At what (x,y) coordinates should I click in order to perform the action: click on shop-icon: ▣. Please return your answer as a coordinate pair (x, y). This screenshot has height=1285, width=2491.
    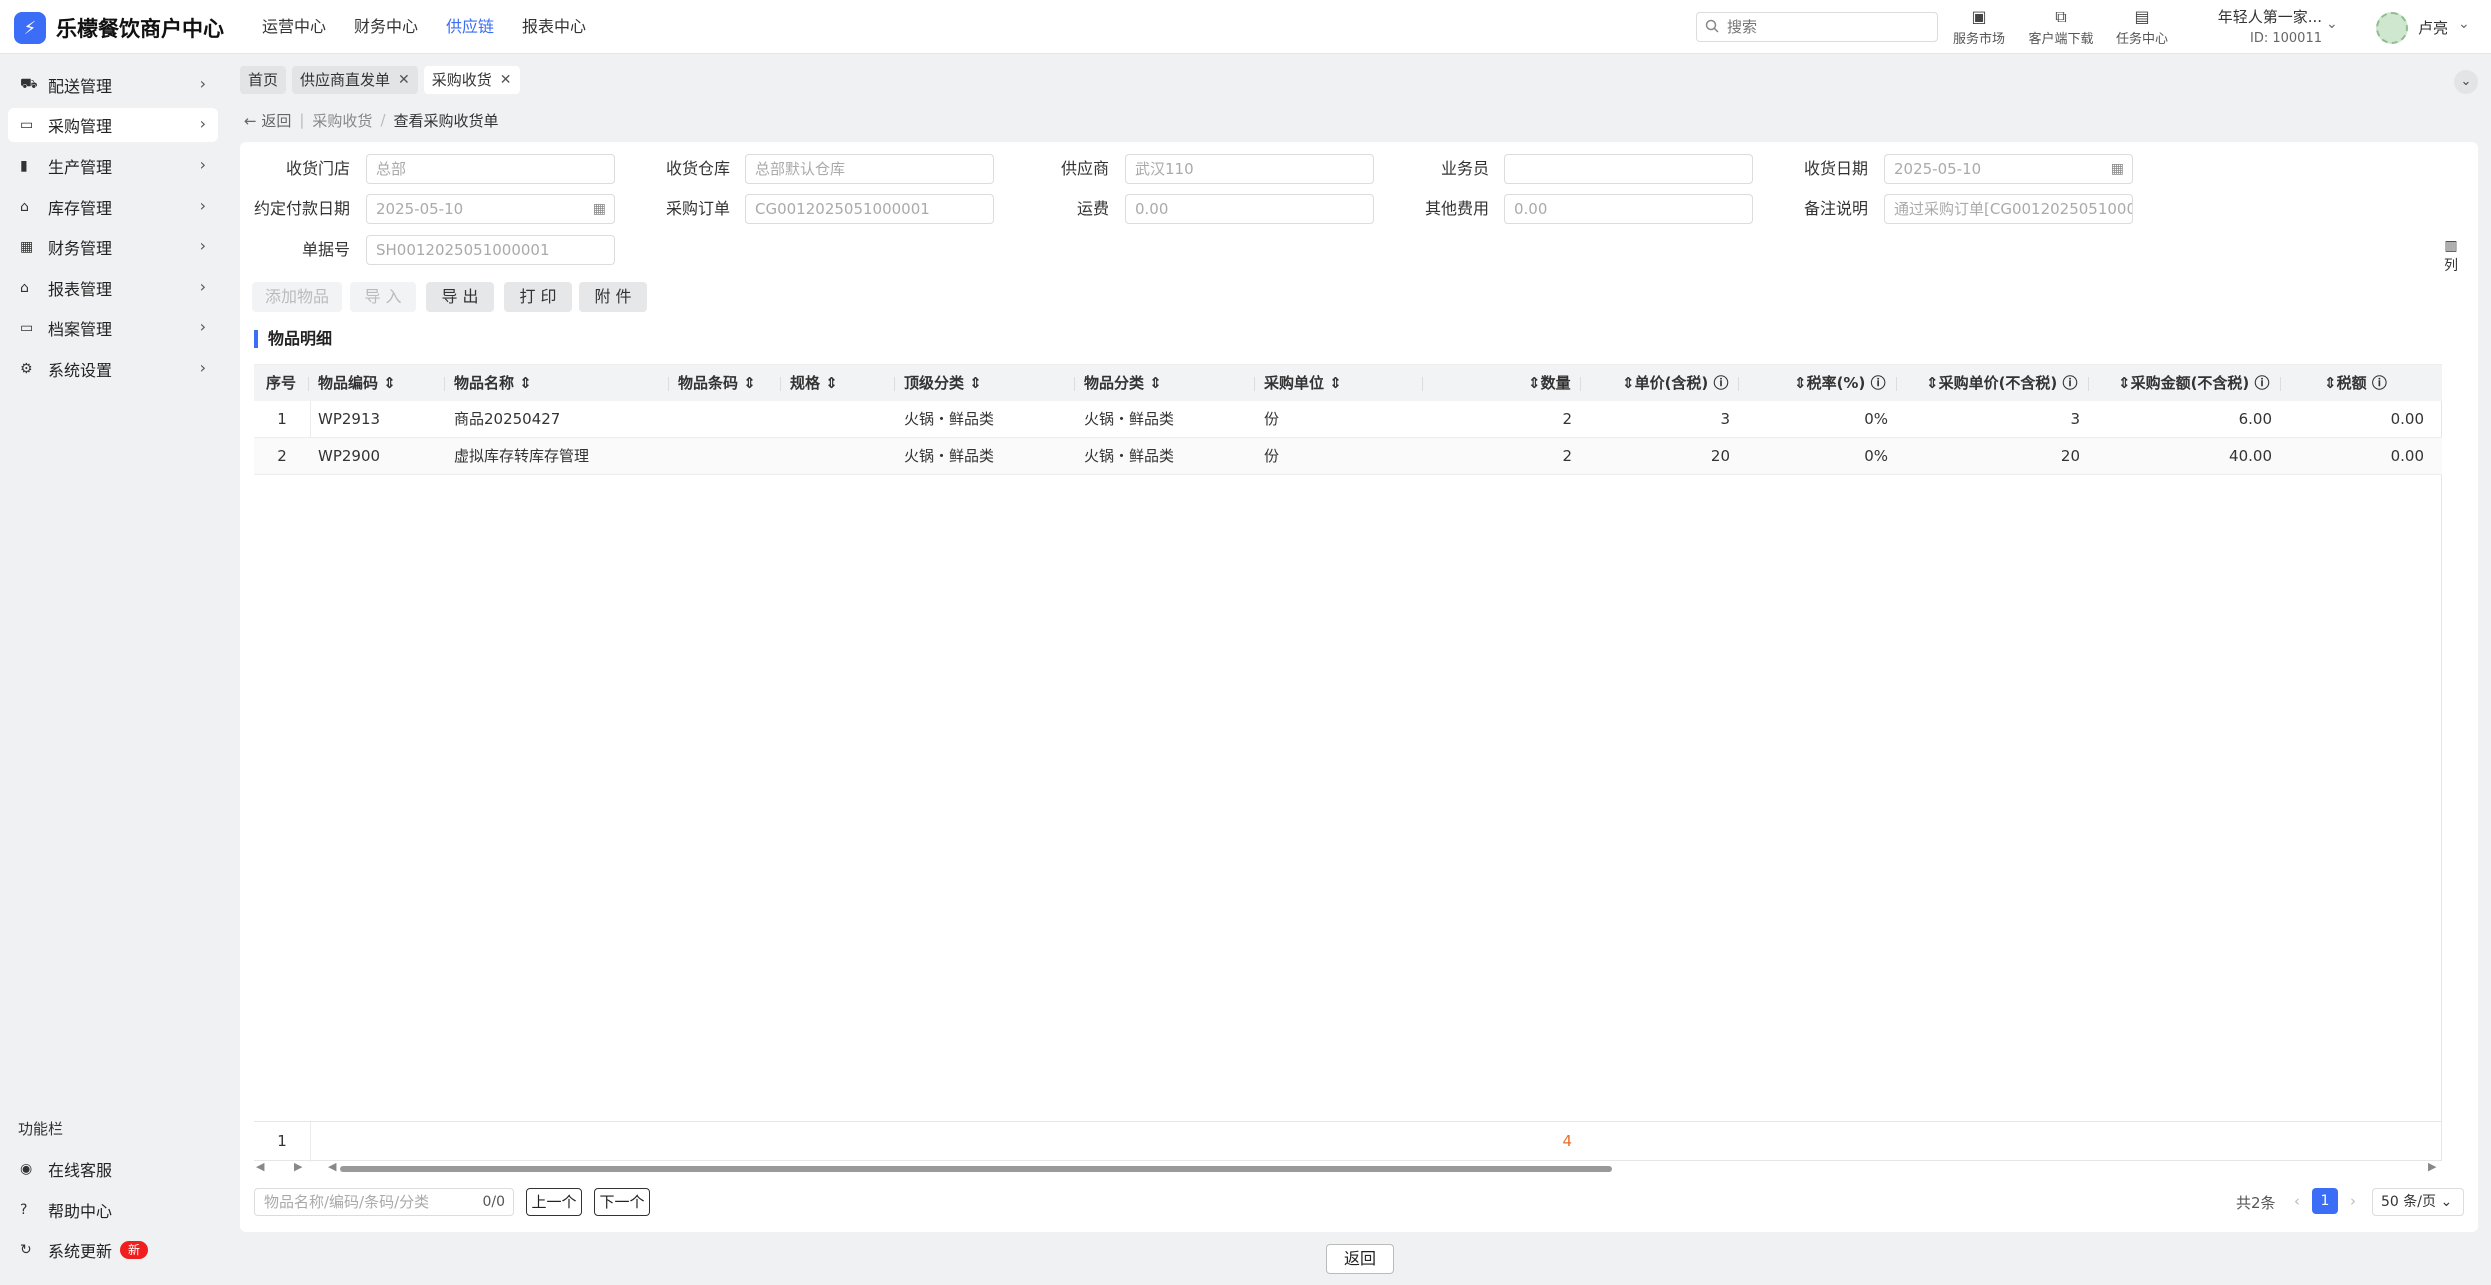
    Looking at the image, I should click on (1979, 16).